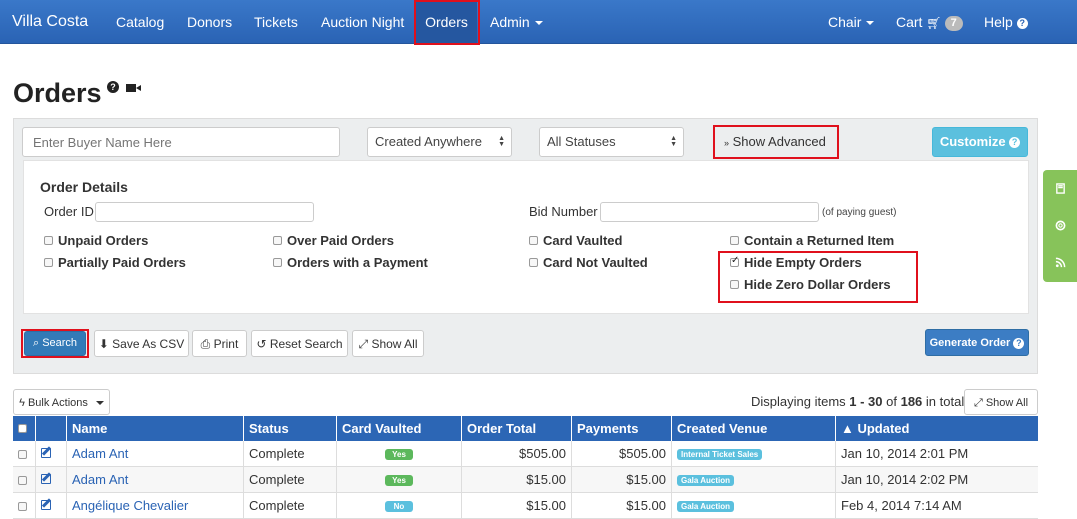  Describe the element at coordinates (50, 428) in the screenshot. I see `edit-column-header` at that location.